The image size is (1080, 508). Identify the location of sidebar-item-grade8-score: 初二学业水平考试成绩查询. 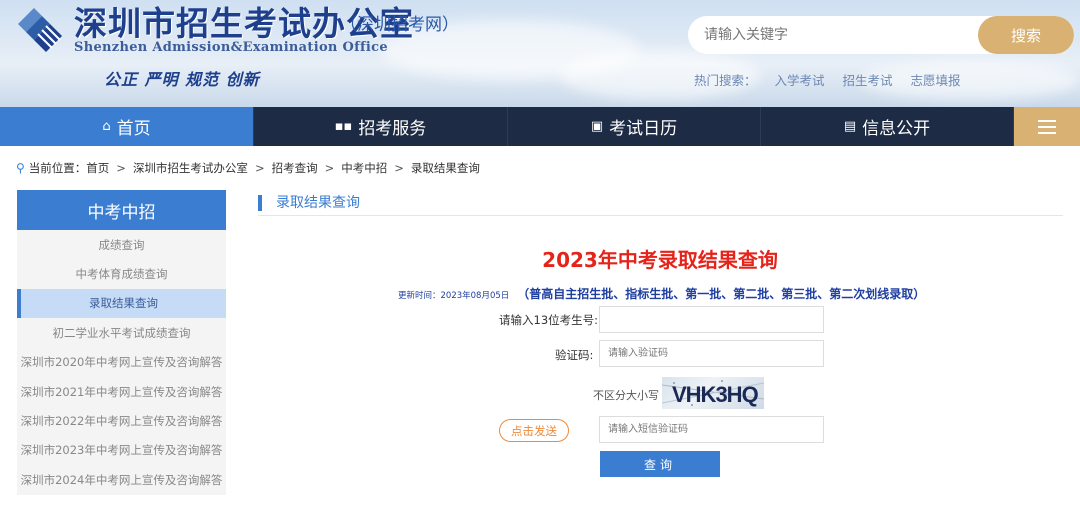
(121, 332).